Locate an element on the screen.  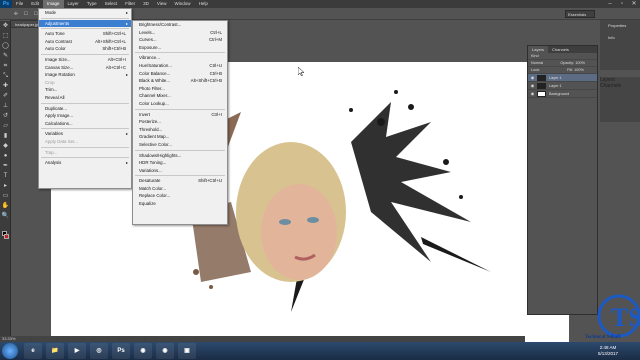
eraser-tool-icon: ▱ is located at coordinates (5, 126).